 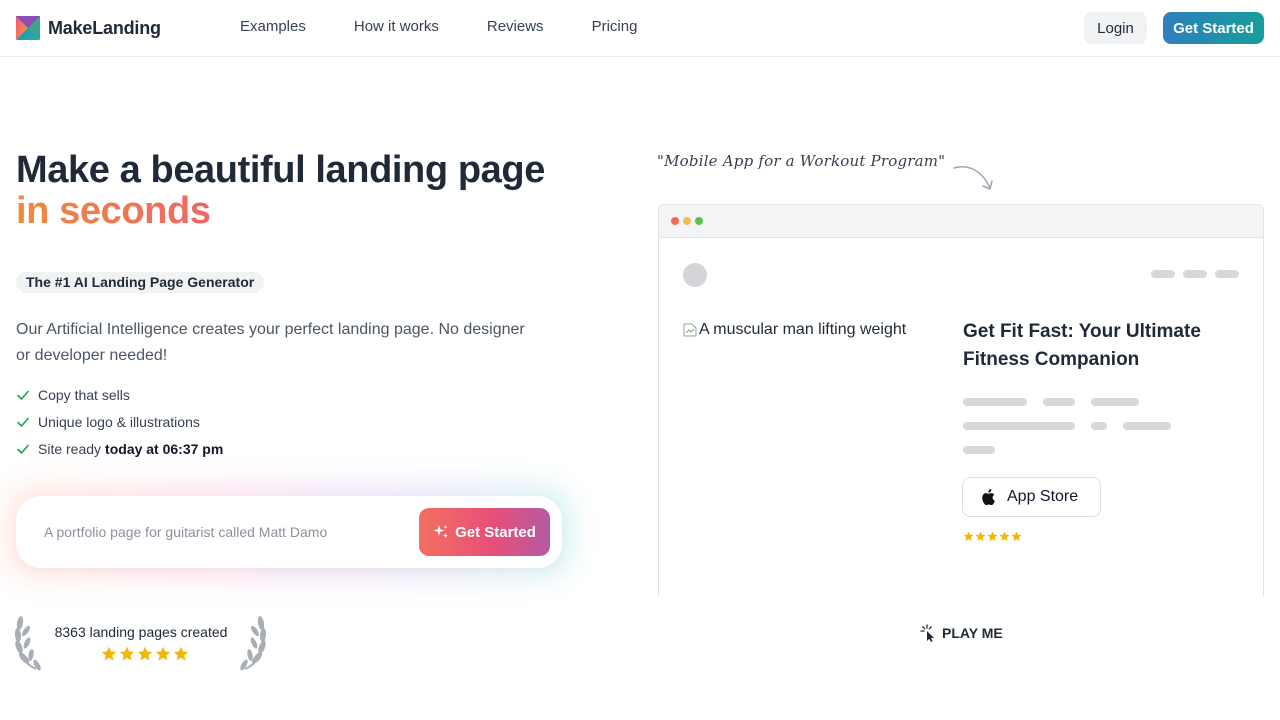 What do you see at coordinates (140, 282) in the screenshot?
I see `hero-badge: The #1 AI Landing Page Generator` at bounding box center [140, 282].